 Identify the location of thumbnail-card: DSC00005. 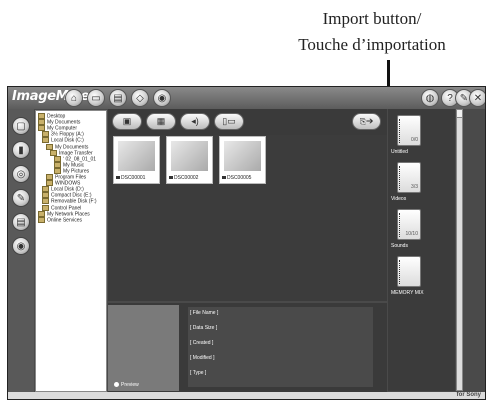
(242, 160).